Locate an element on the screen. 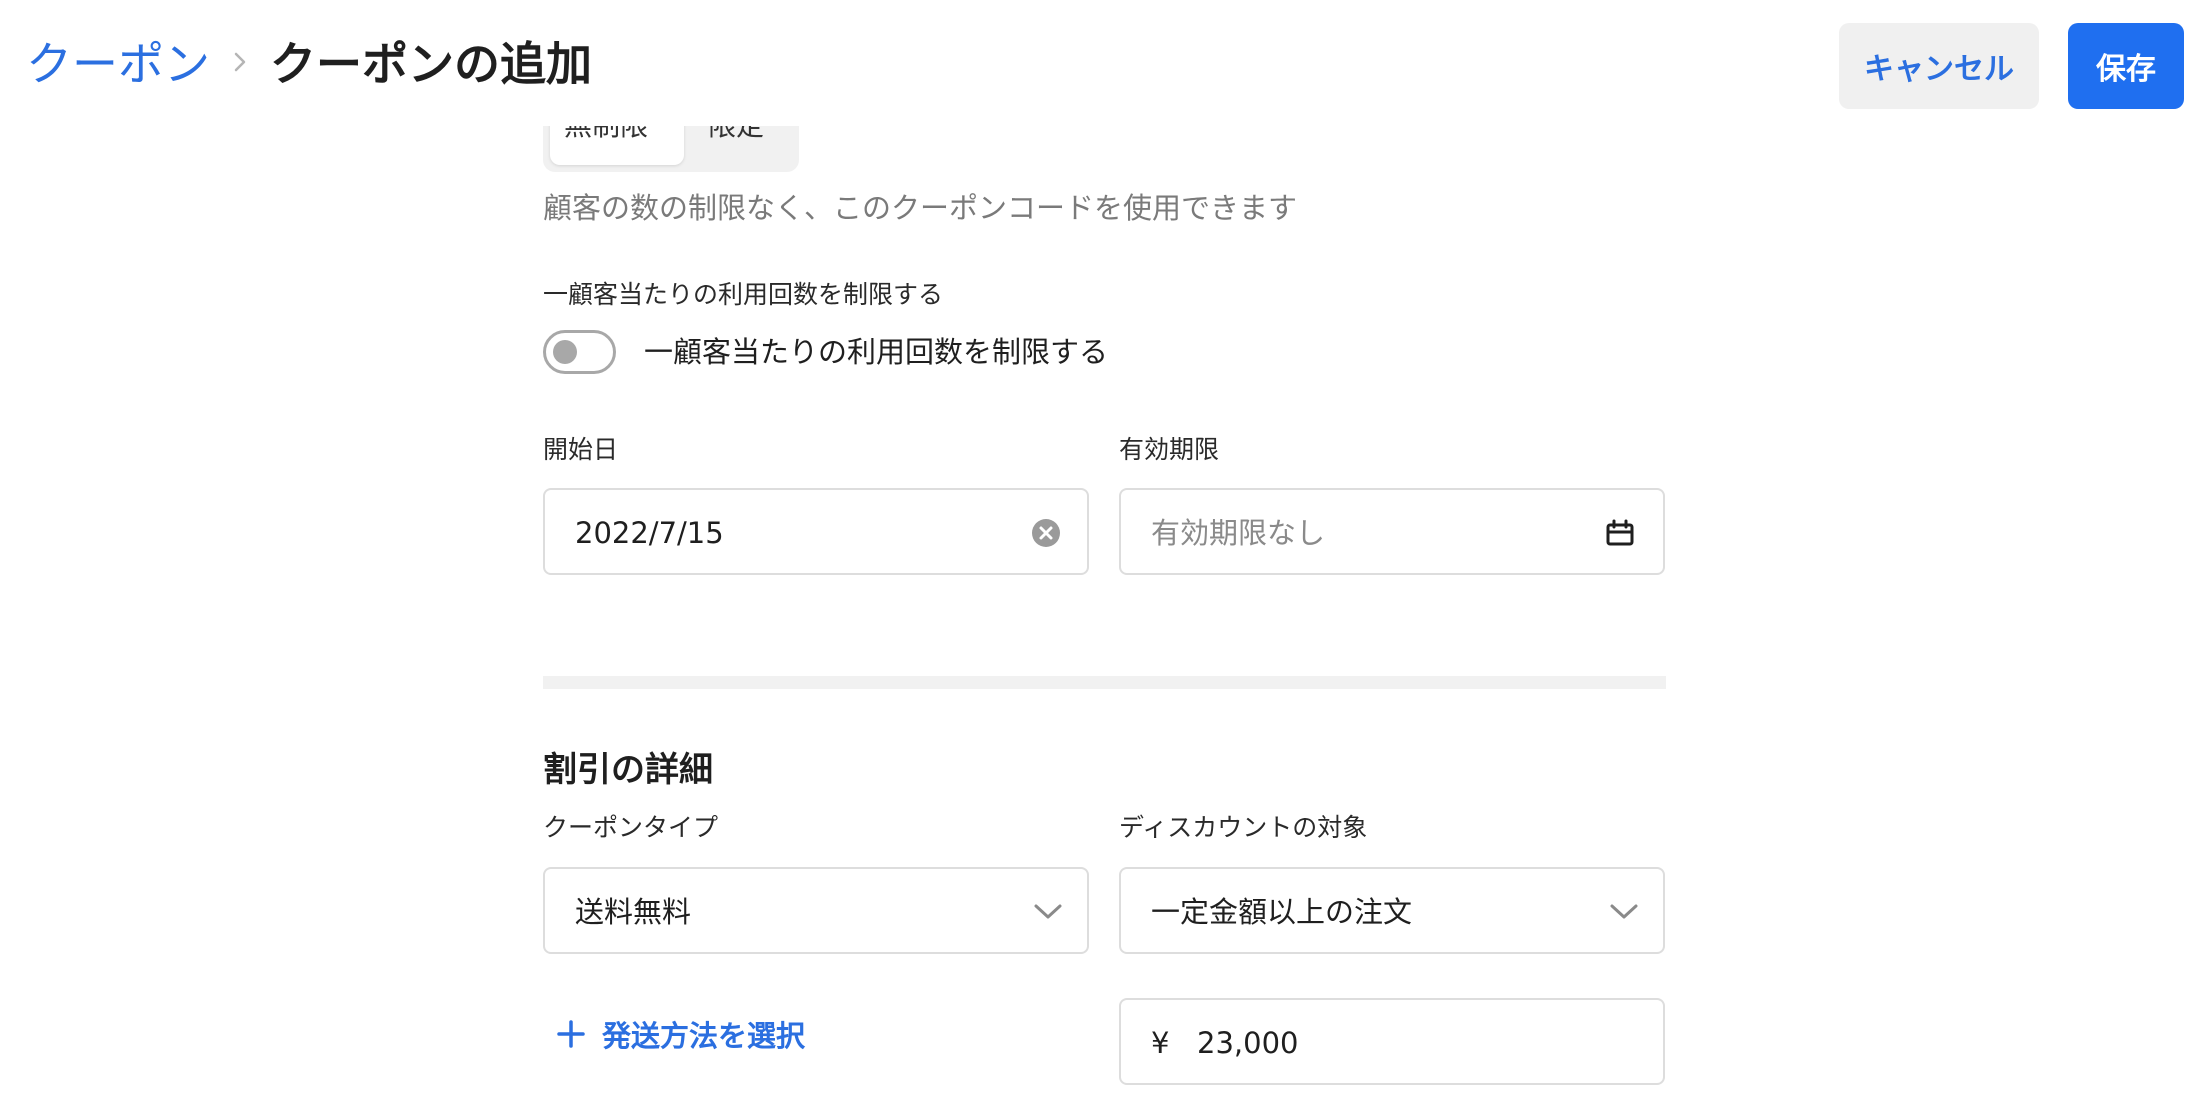  discount-target-value: 一定金額以上の注文 is located at coordinates (1282, 912).